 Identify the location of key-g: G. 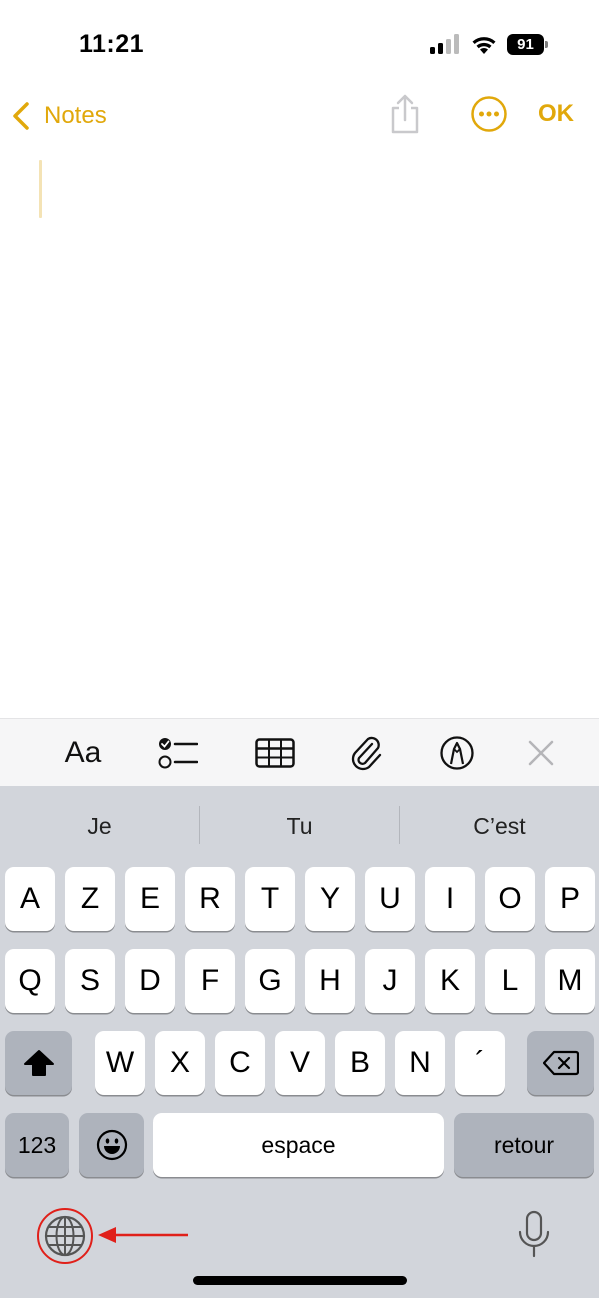
(270, 981).